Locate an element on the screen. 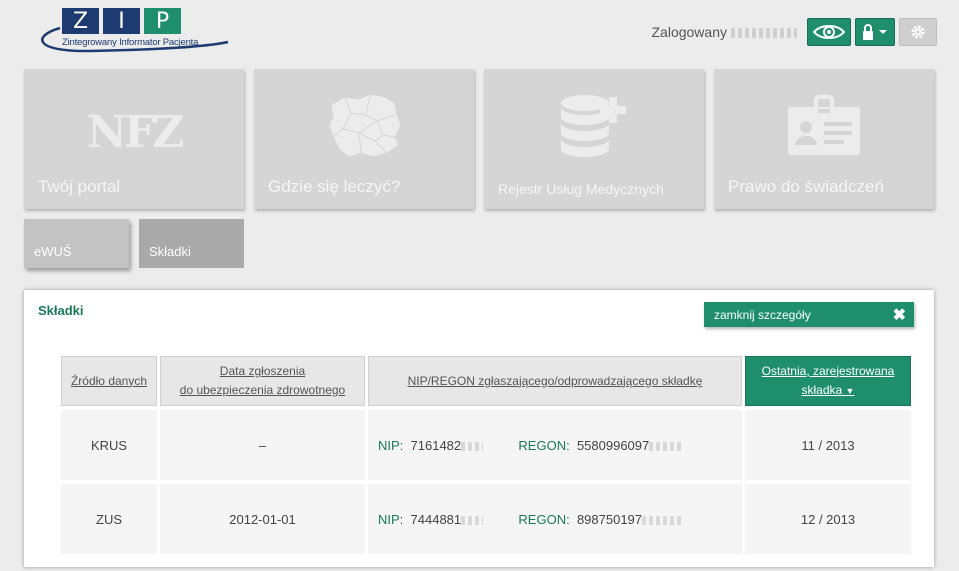 Image resolution: width=959 pixels, height=571 pixels. cell-nip-regon: NIP: 7444881 REGON: 898750197 is located at coordinates (555, 519).